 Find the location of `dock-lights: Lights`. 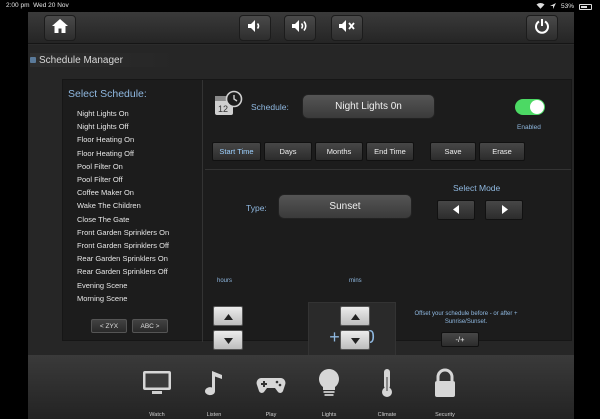

dock-lights: Lights is located at coordinates (329, 387).